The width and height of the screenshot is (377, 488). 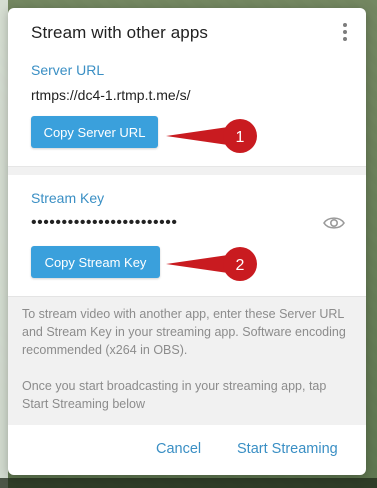 What do you see at coordinates (287, 449) in the screenshot?
I see `start-streaming-button: Start Streaming` at bounding box center [287, 449].